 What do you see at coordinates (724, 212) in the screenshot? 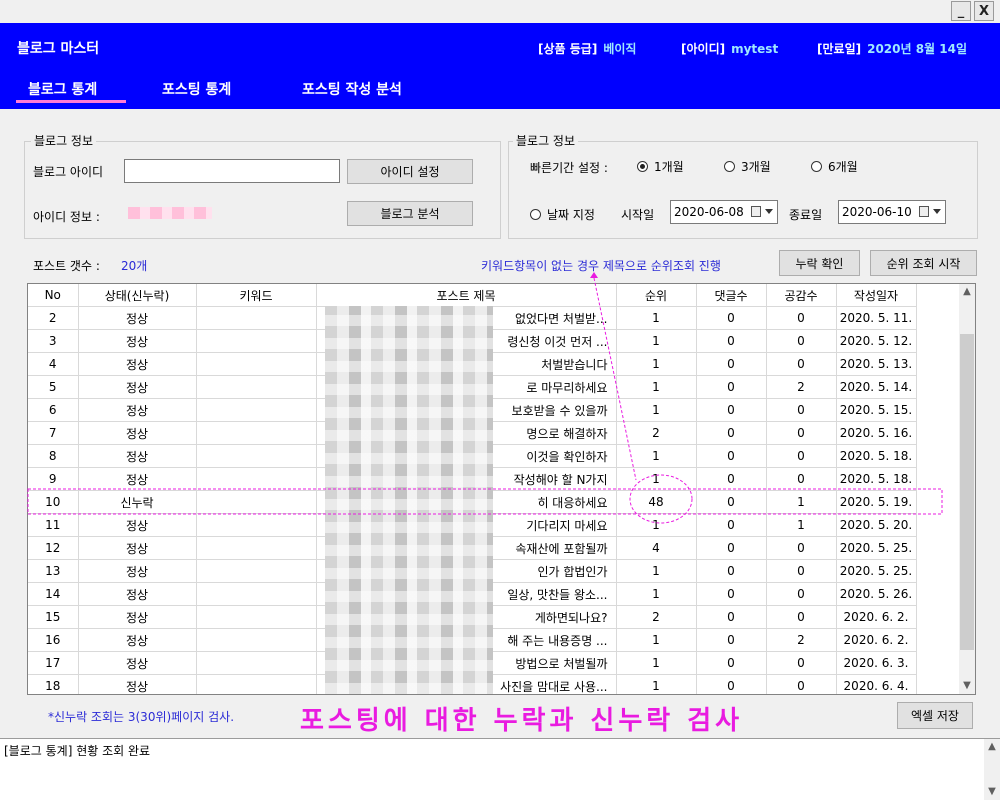
I see `start-date-picker: 2020-06-08` at bounding box center [724, 212].